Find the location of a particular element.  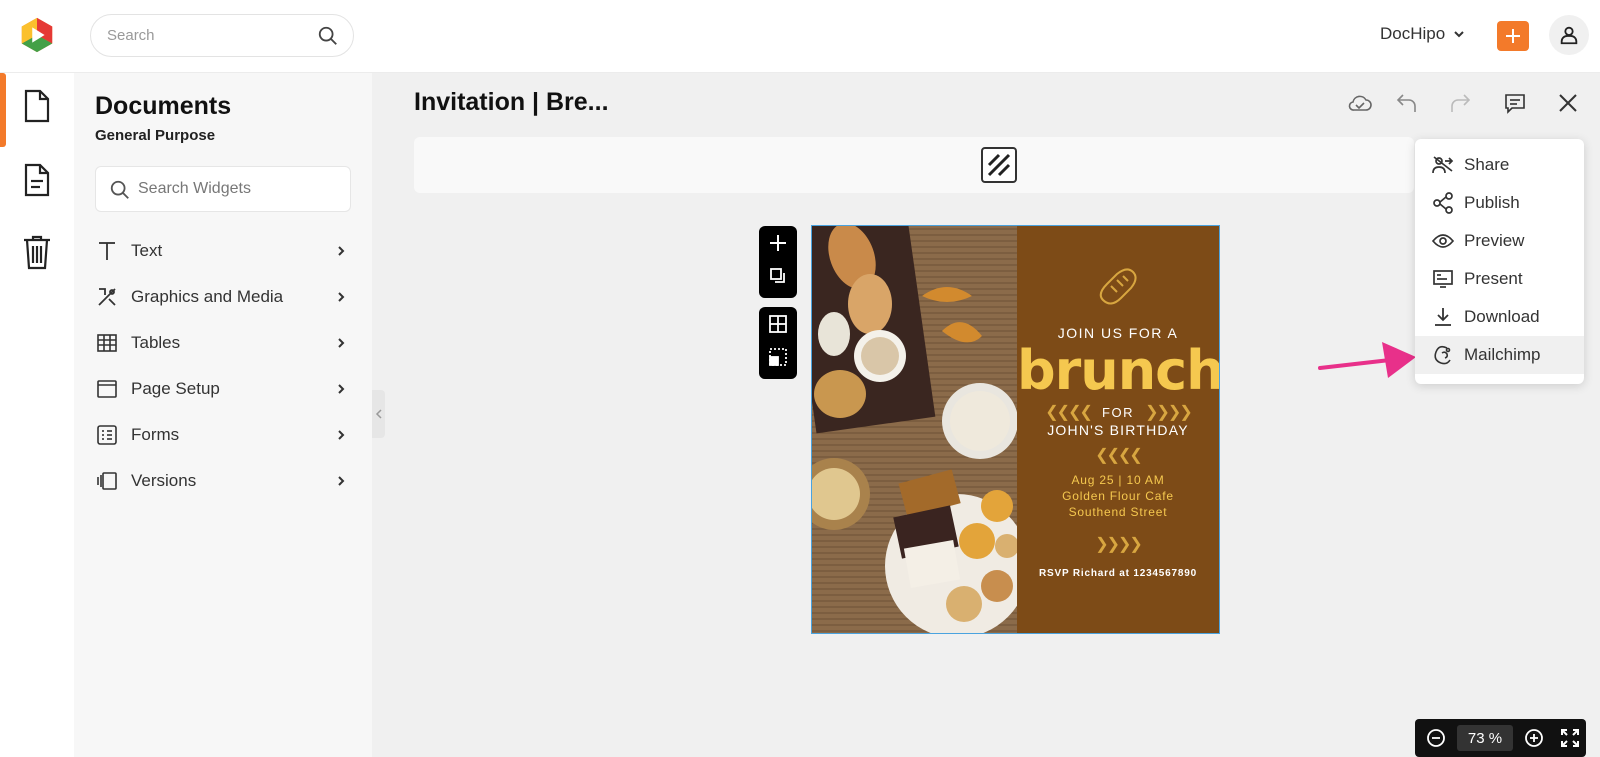

widget-item-label: Graphics and Media is located at coordinates (207, 296).